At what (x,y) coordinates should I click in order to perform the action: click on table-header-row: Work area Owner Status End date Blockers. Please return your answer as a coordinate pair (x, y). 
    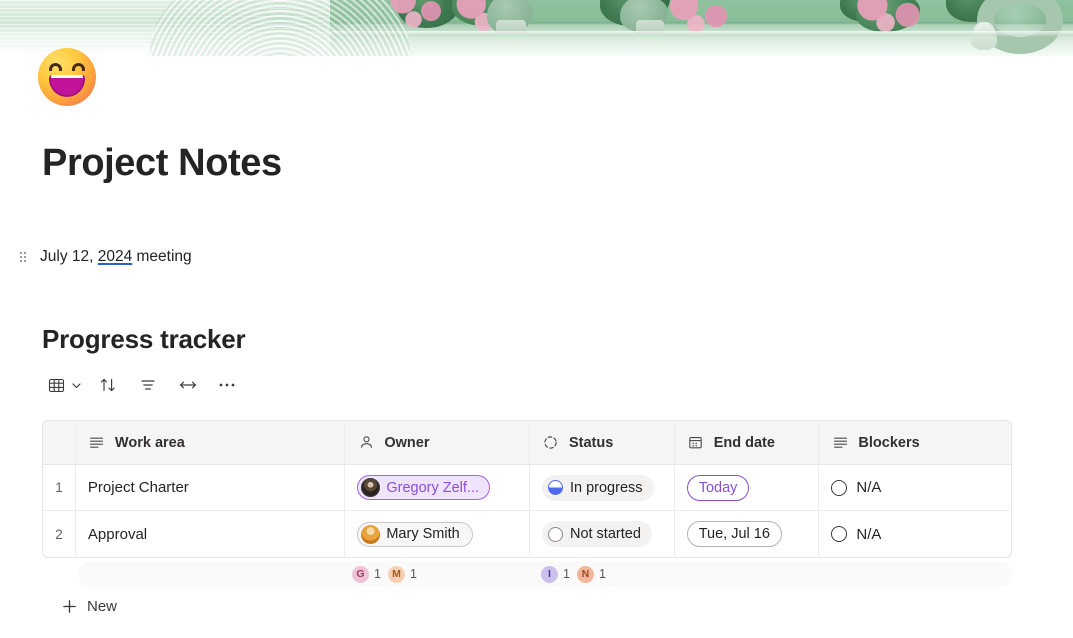
    Looking at the image, I should click on (527, 443).